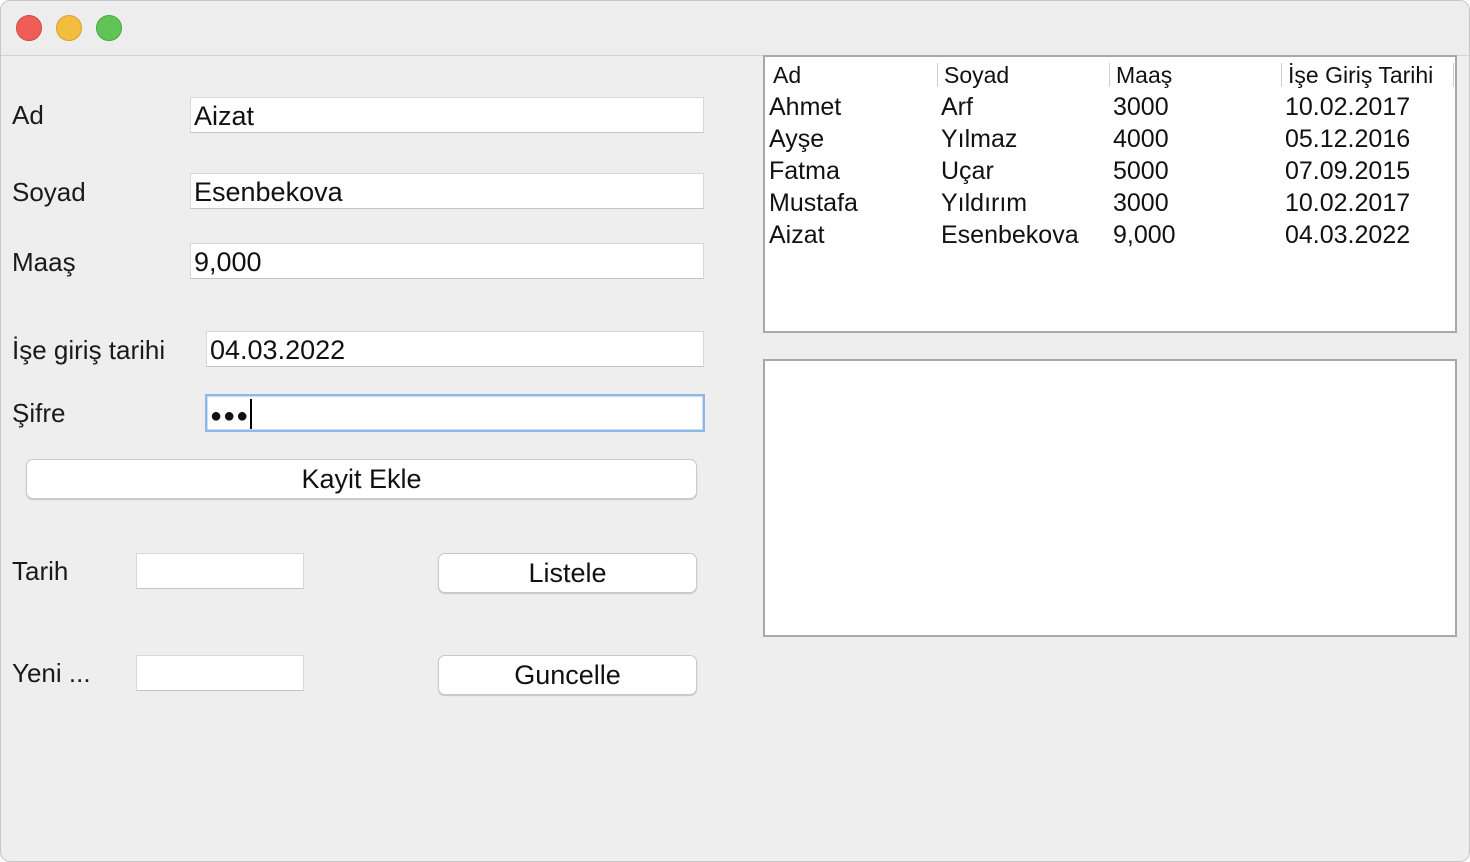 This screenshot has width=1470, height=862. I want to click on tarih-label: Tarih, so click(40, 571).